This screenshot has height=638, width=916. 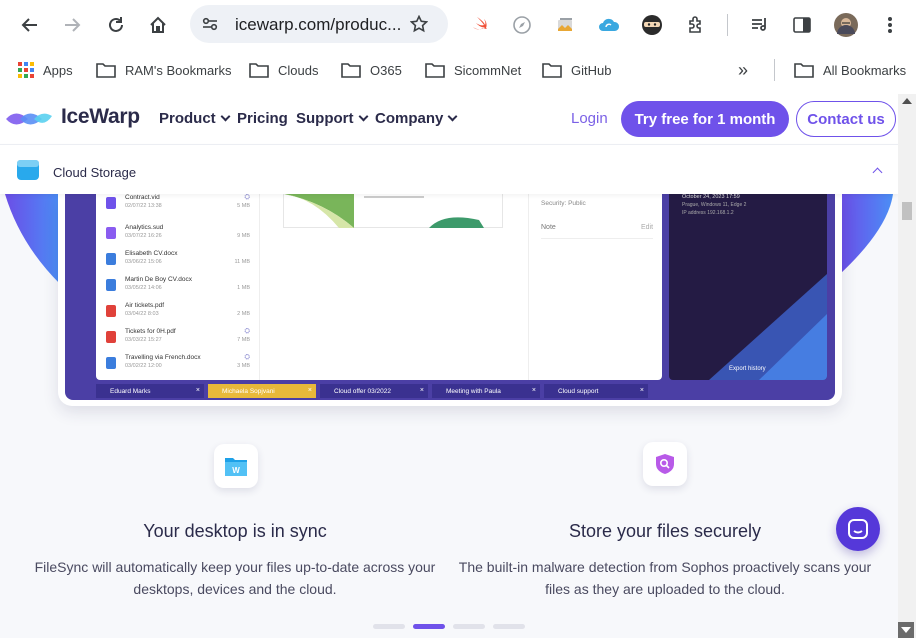 I want to click on chat-widget-button, so click(x=858, y=529).